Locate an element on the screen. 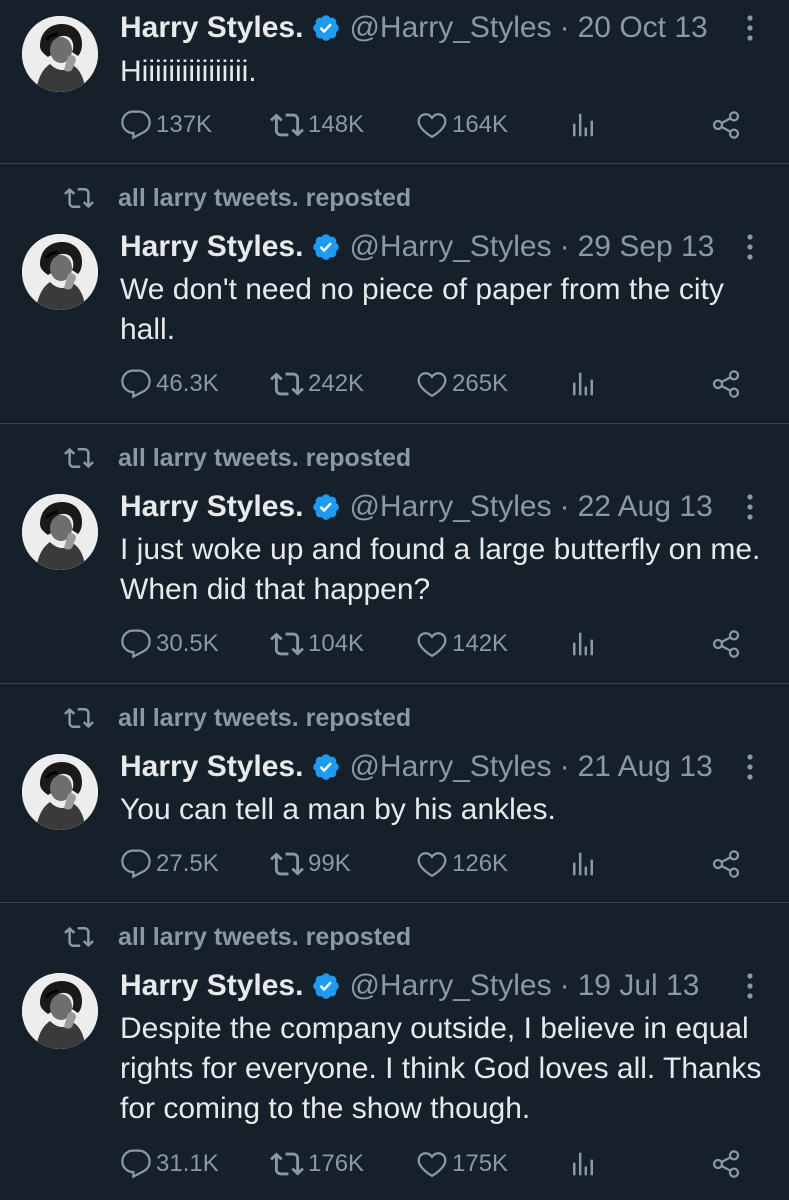 The height and width of the screenshot is (1200, 789). reply-button: 46.3K is located at coordinates (169, 384).